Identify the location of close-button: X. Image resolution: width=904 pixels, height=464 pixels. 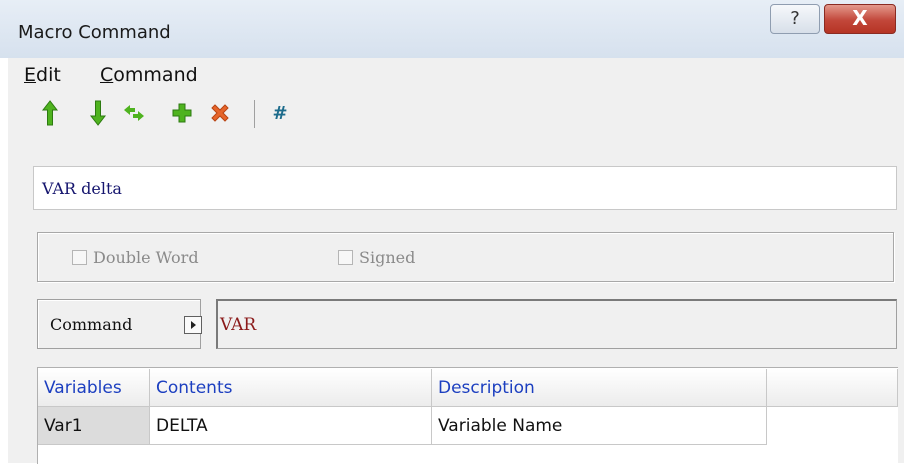
(860, 19).